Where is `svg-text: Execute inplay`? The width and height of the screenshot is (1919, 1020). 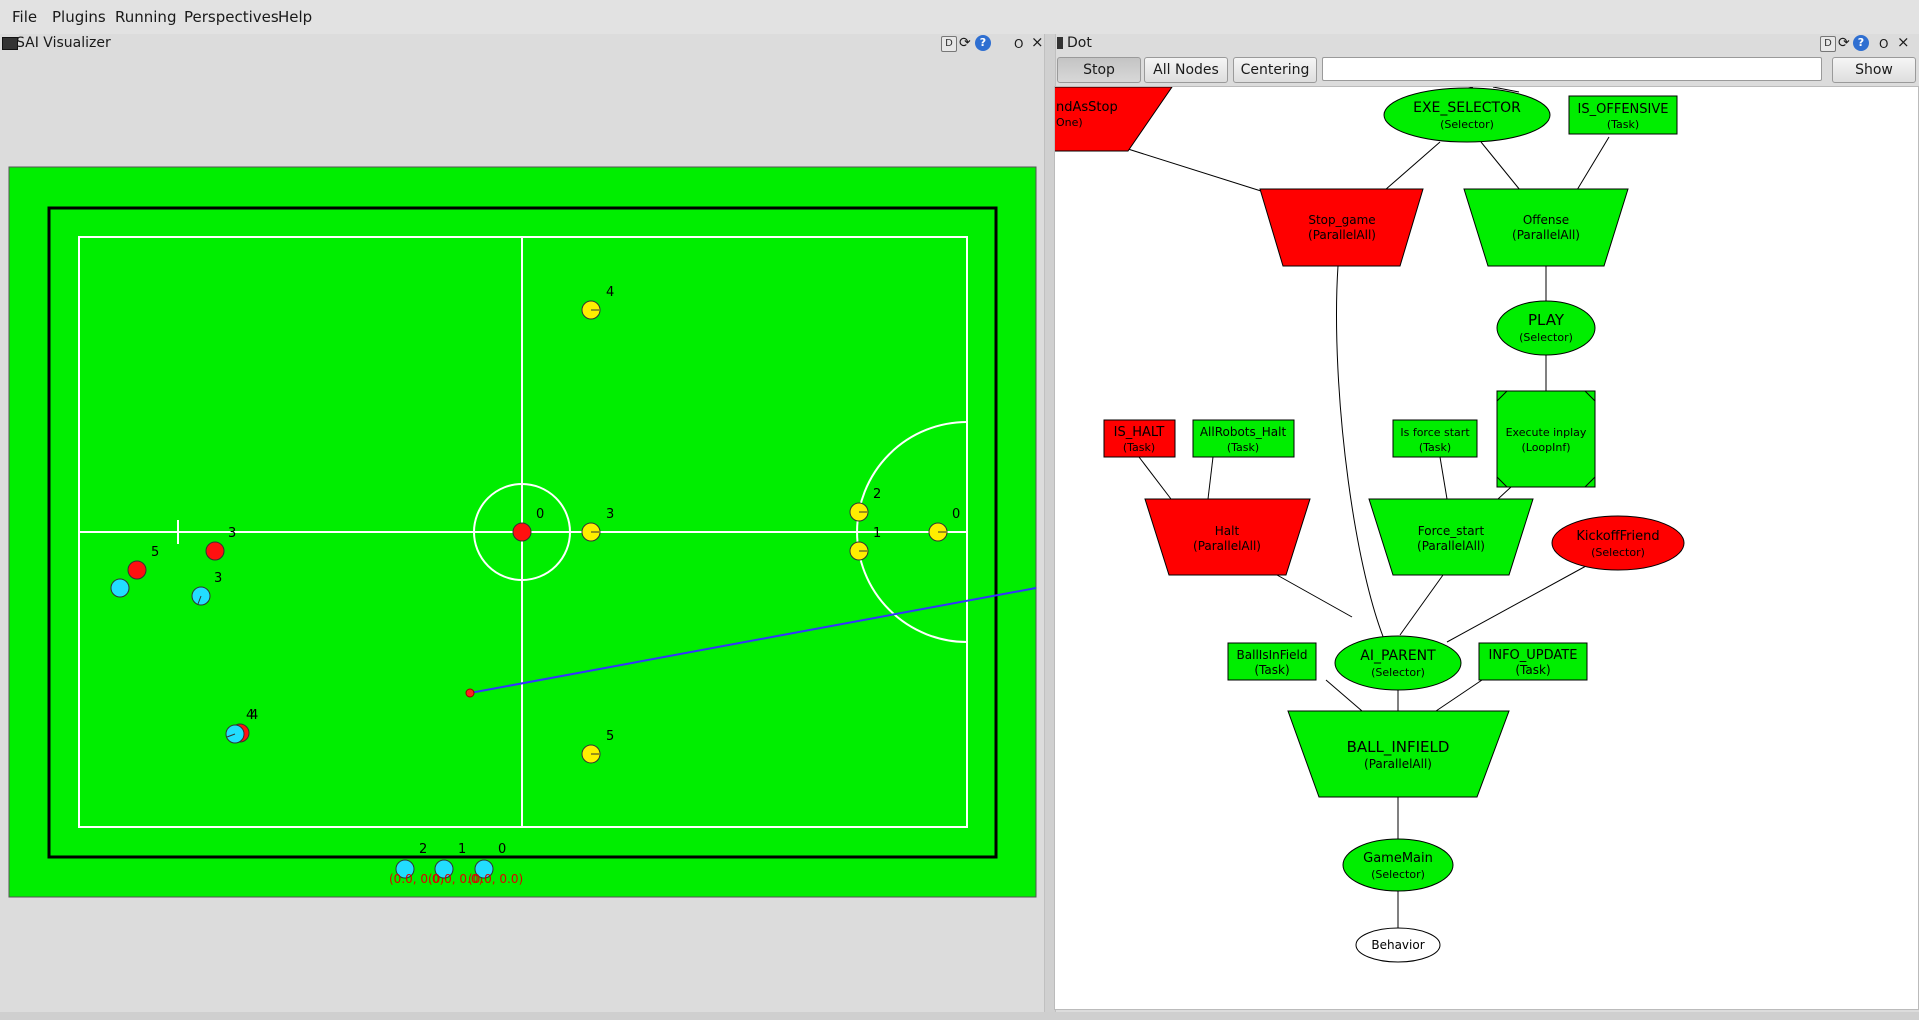 svg-text: Execute inplay is located at coordinates (1546, 432).